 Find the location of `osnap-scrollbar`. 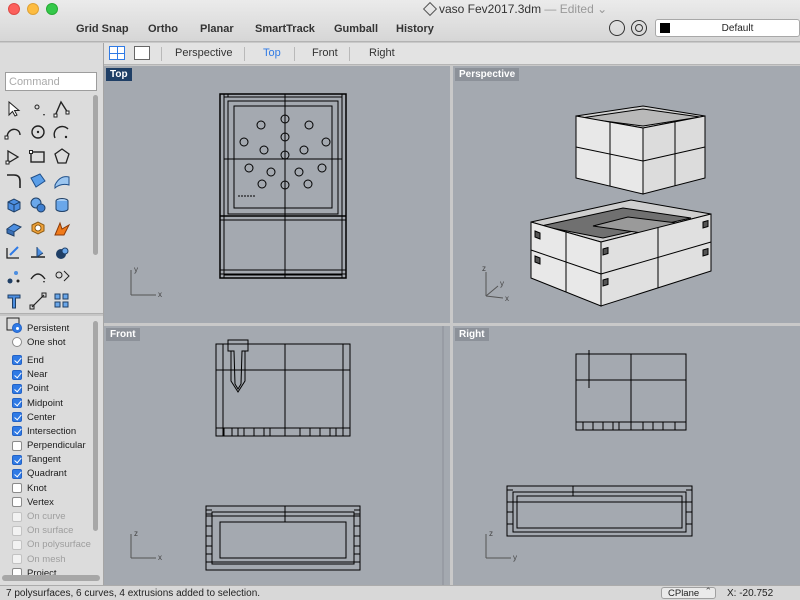

osnap-scrollbar is located at coordinates (95, 426).